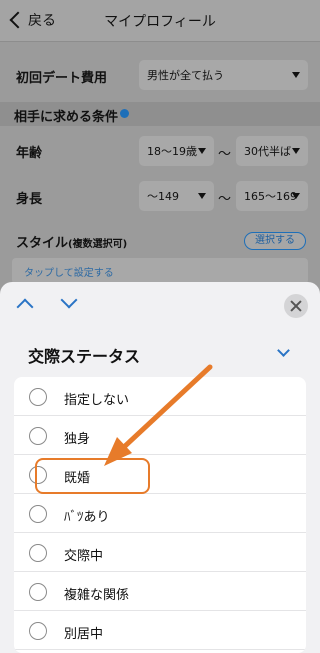 The image size is (320, 653). Describe the element at coordinates (158, 415) in the screenshot. I see `annotation-arrow-icon` at that location.